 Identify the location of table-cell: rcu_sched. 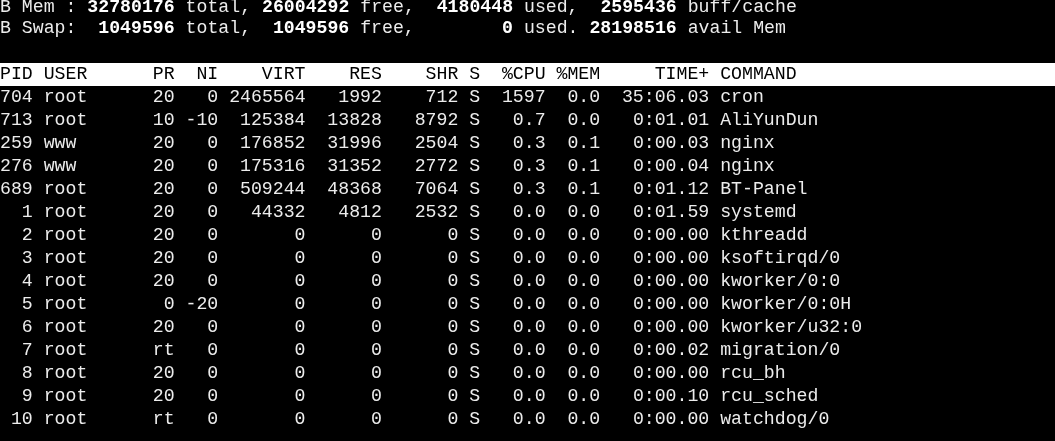
(769, 396).